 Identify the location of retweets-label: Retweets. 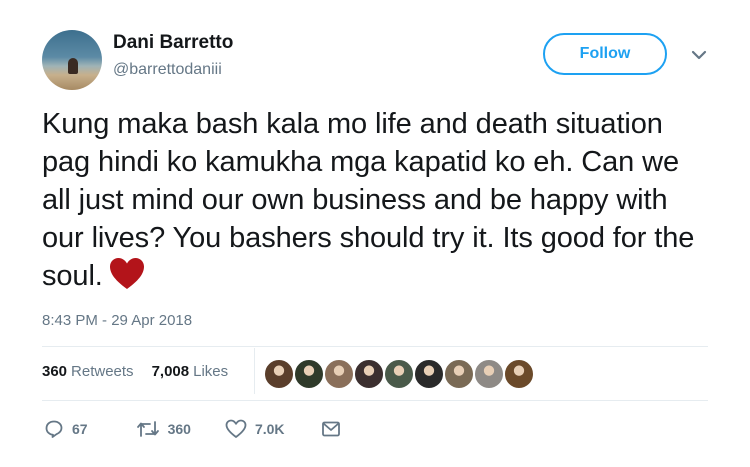
(102, 371).